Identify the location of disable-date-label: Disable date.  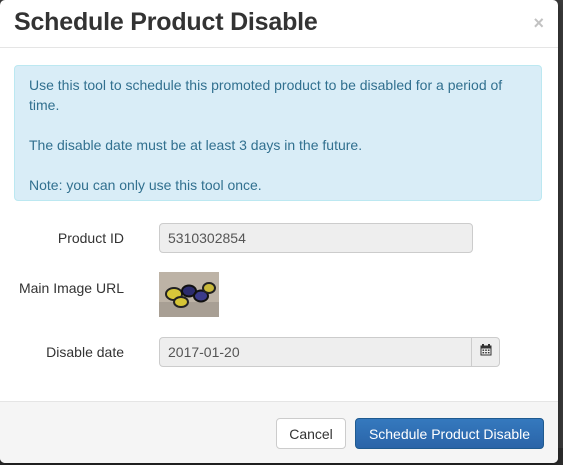
(85, 352).